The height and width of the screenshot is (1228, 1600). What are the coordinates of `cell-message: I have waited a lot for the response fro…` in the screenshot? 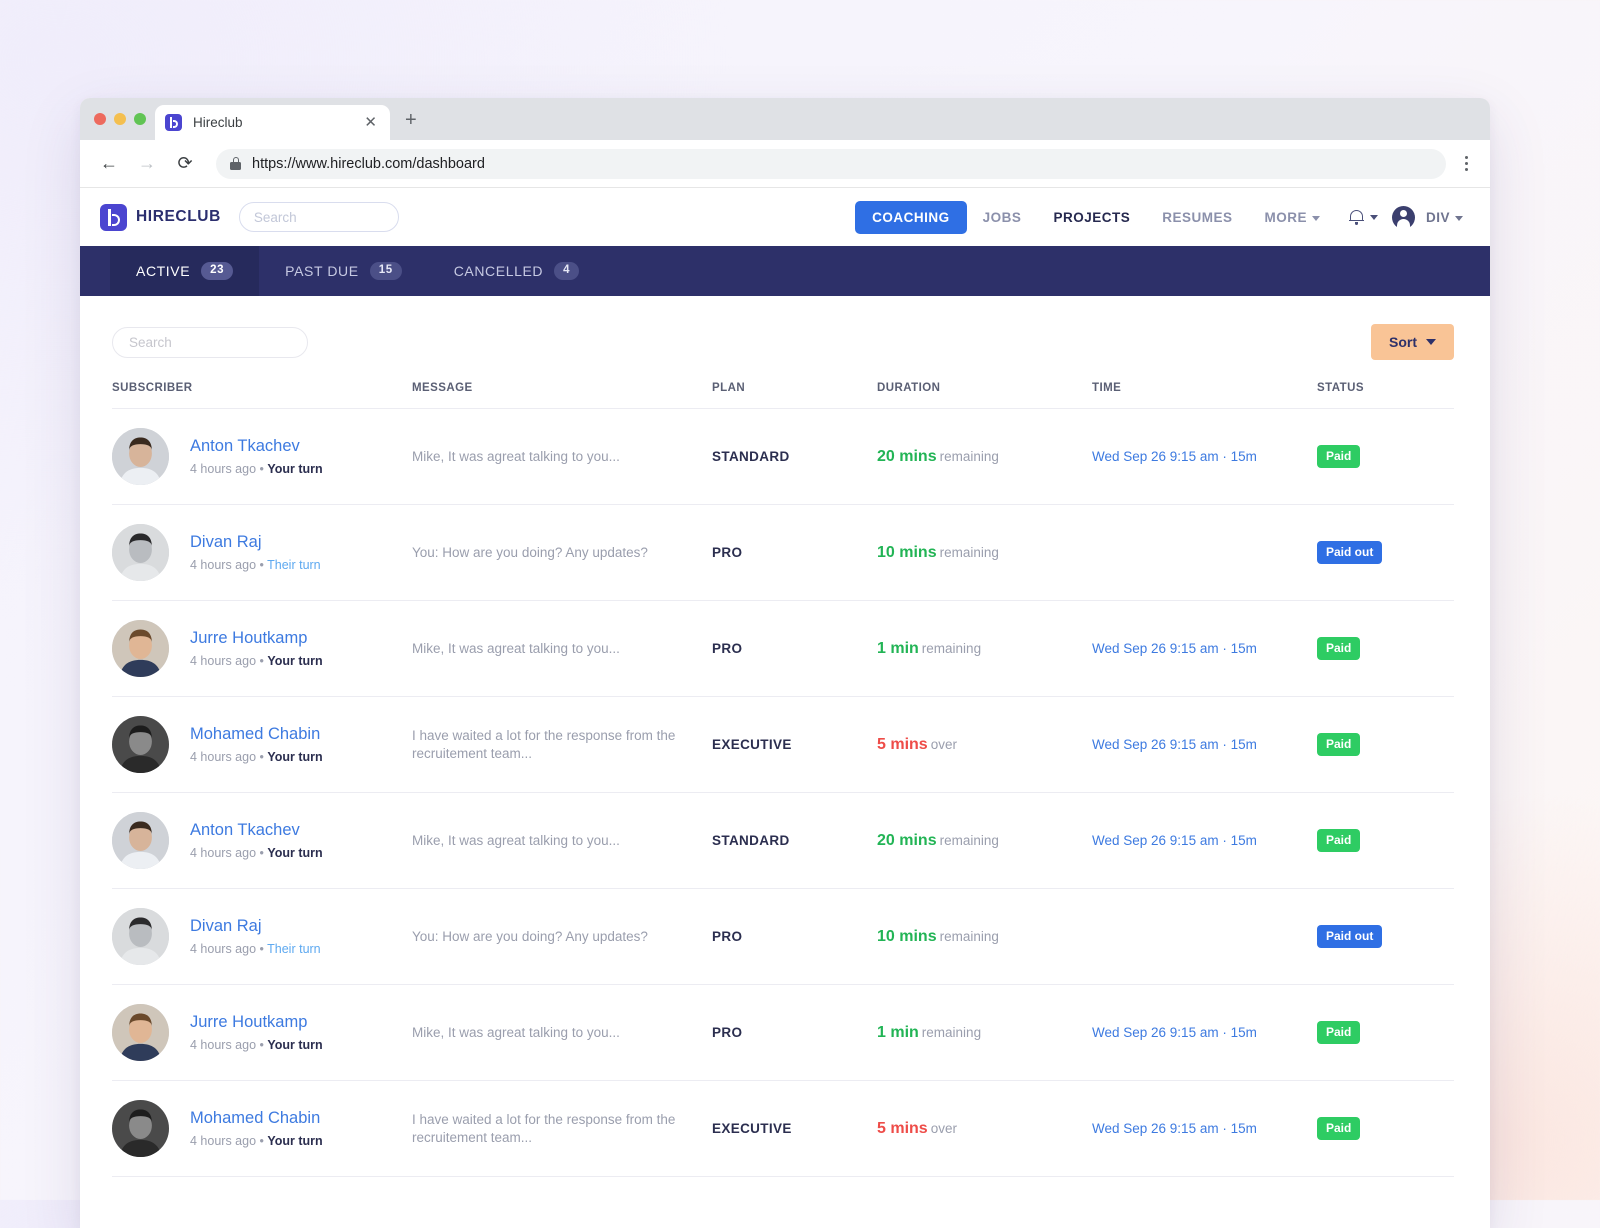 It's located at (562, 744).